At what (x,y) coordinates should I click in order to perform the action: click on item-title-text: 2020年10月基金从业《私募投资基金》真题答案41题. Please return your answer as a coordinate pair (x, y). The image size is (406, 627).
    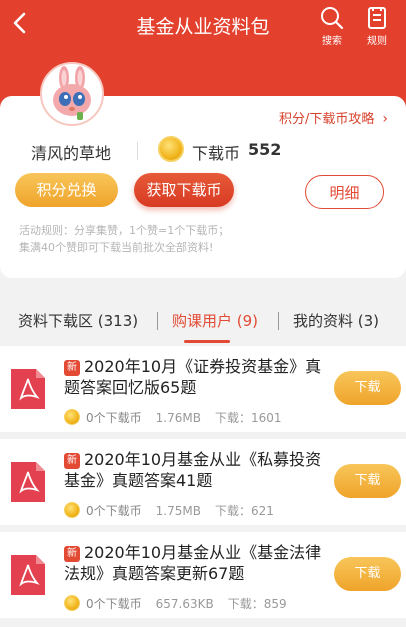
    Looking at the image, I should click on (193, 470).